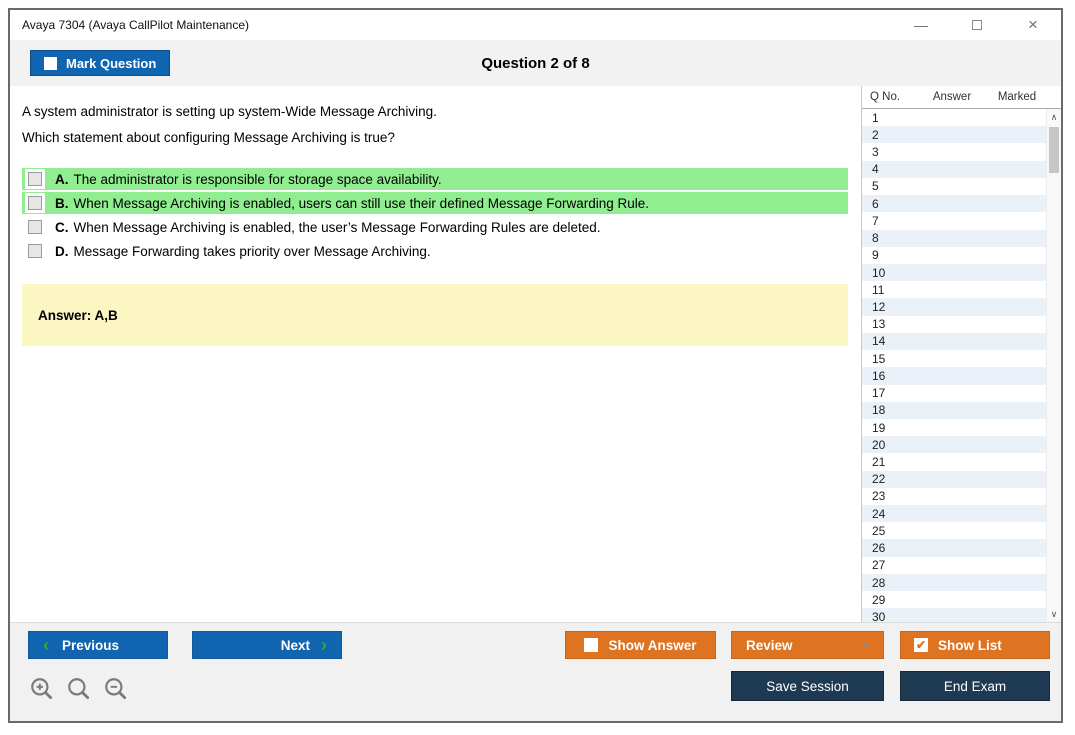  What do you see at coordinates (435, 315) in the screenshot?
I see `answer-box: Answer: A,B` at bounding box center [435, 315].